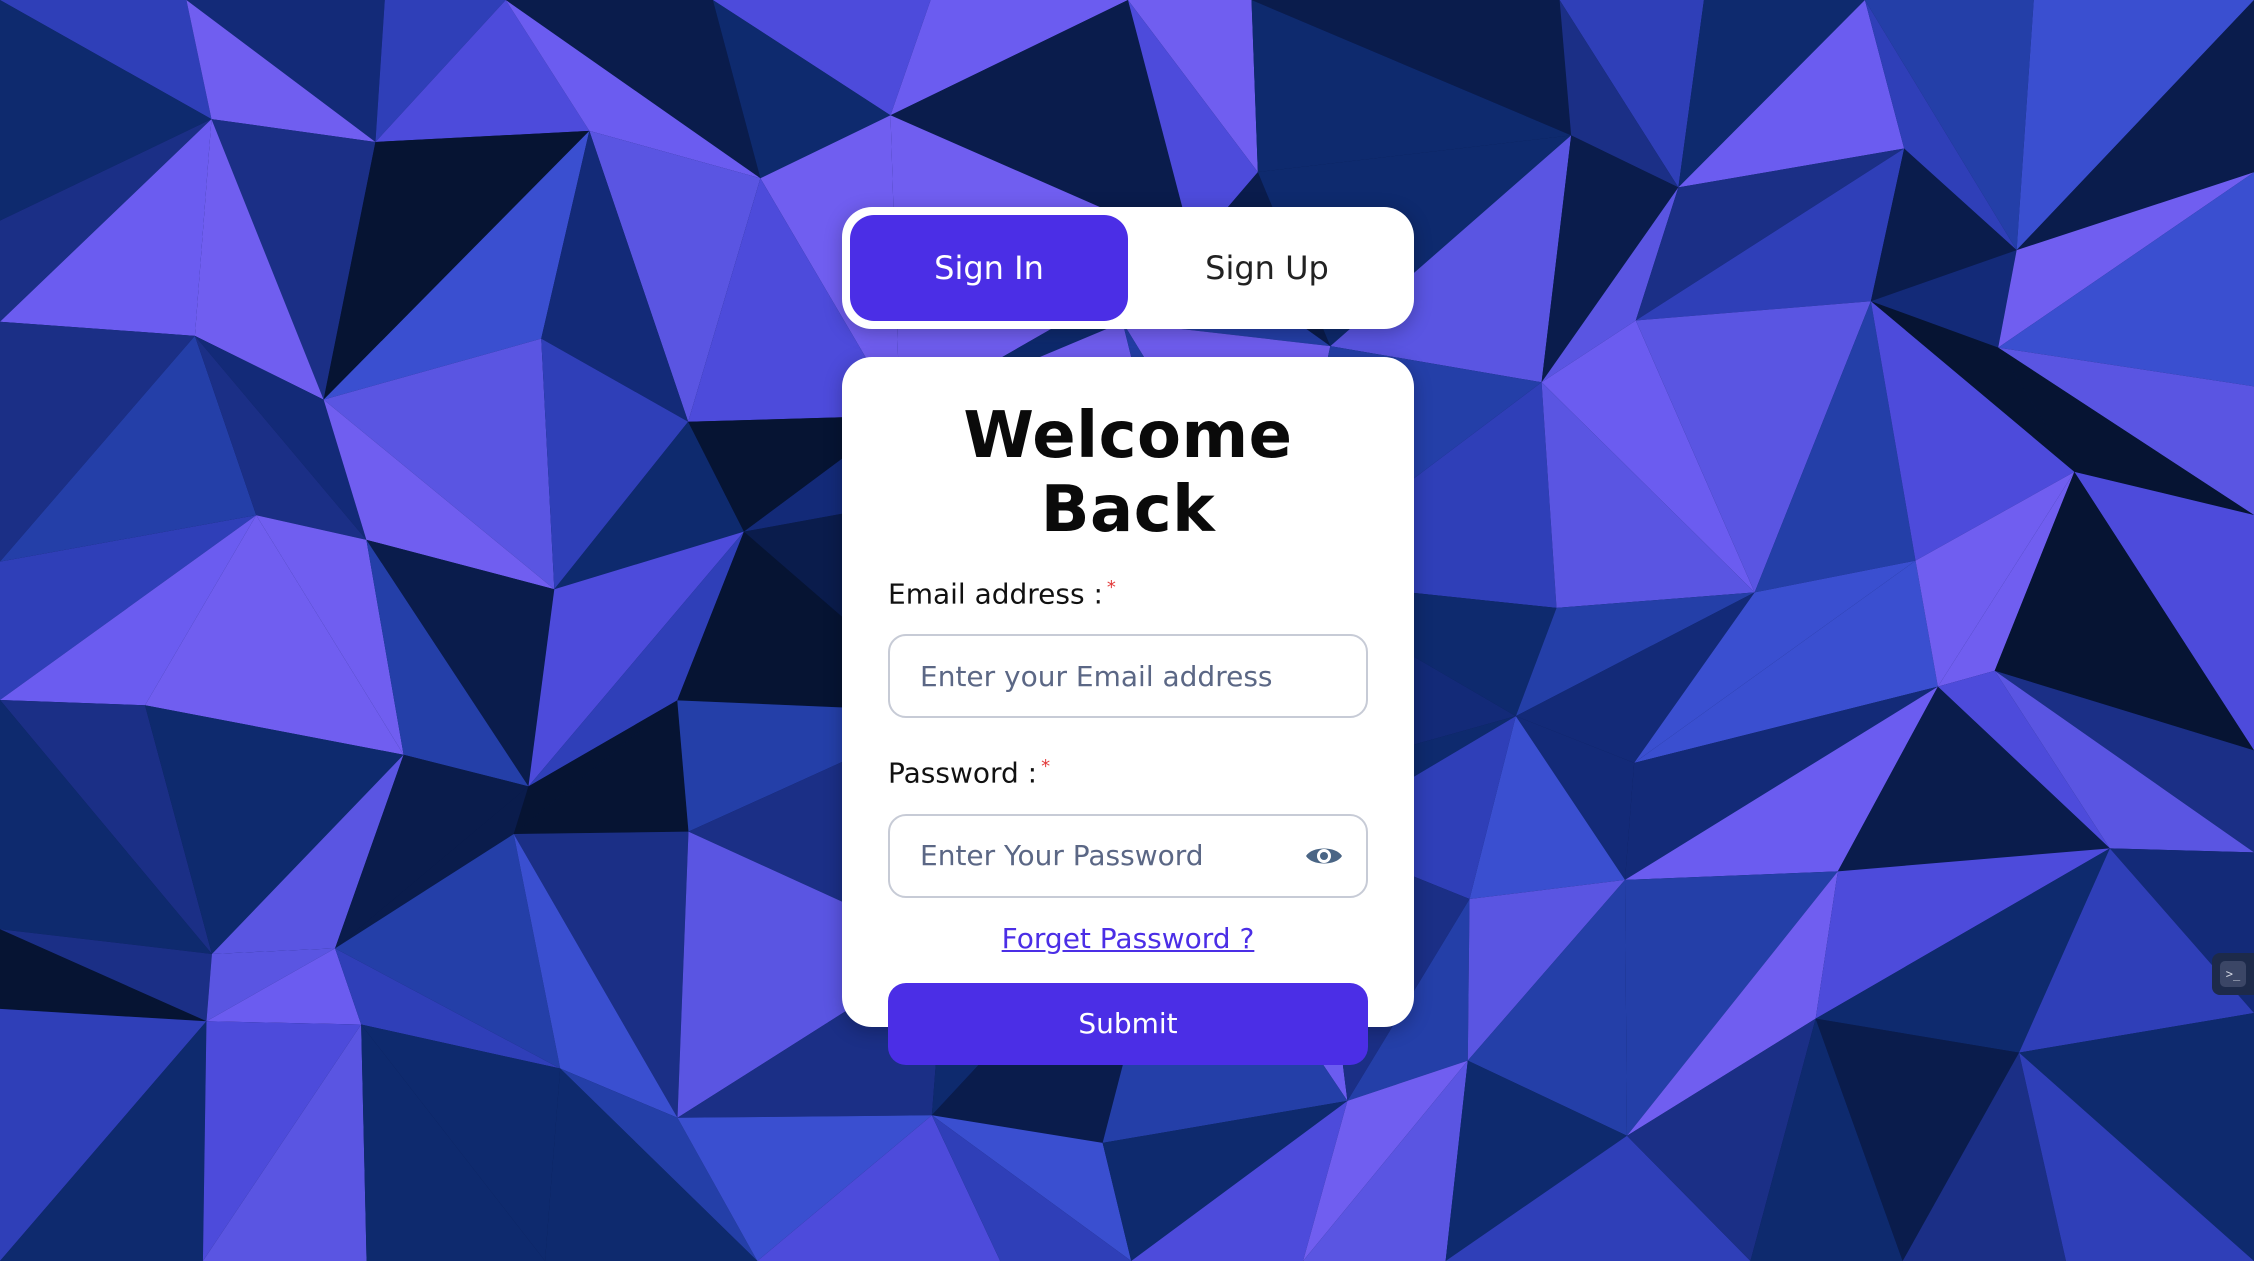 This screenshot has height=1261, width=2254. Describe the element at coordinates (995, 594) in the screenshot. I see `email-label-text: Email address :` at that location.